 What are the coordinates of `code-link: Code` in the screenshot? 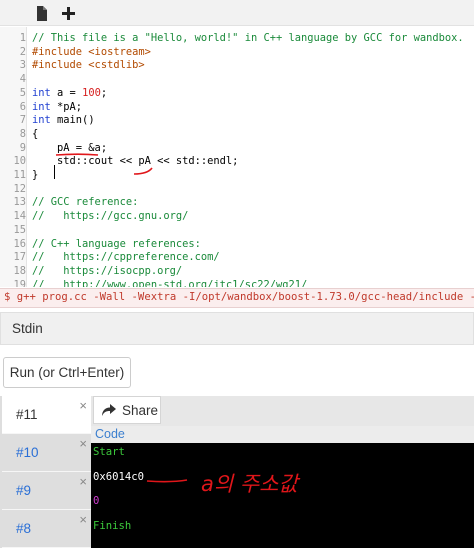 It's located at (110, 434).